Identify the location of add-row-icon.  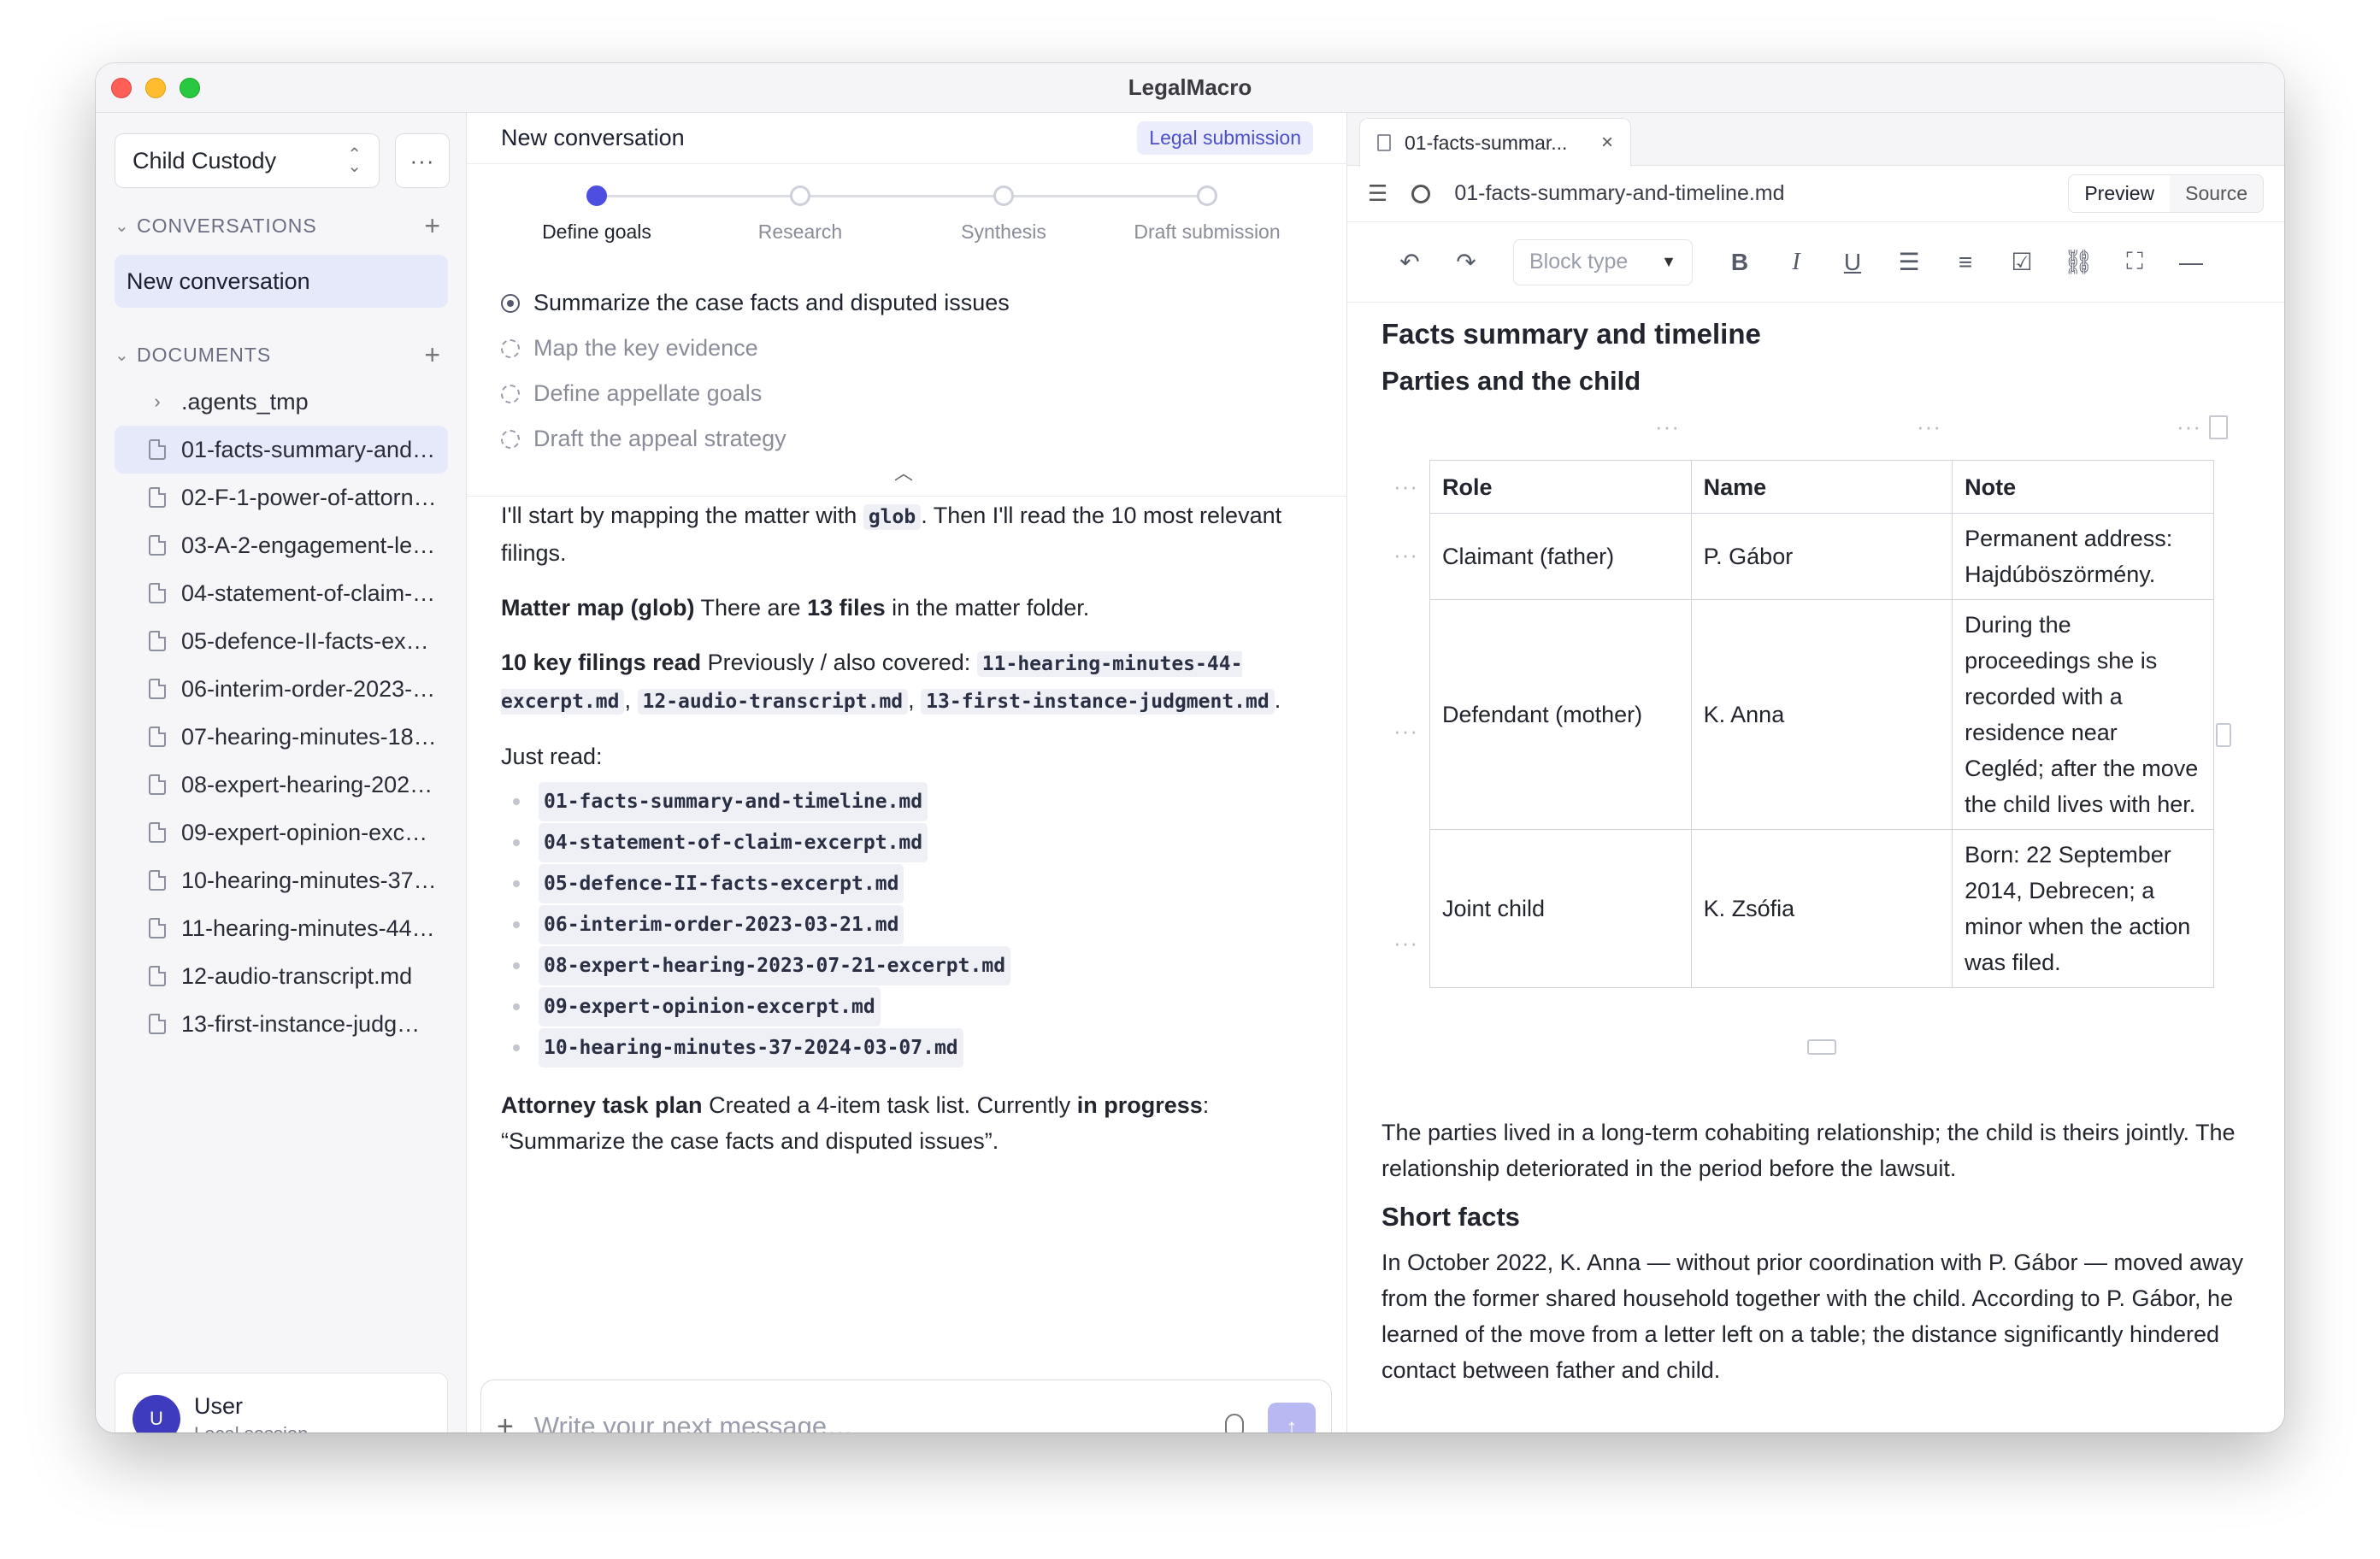
(1822, 1047).